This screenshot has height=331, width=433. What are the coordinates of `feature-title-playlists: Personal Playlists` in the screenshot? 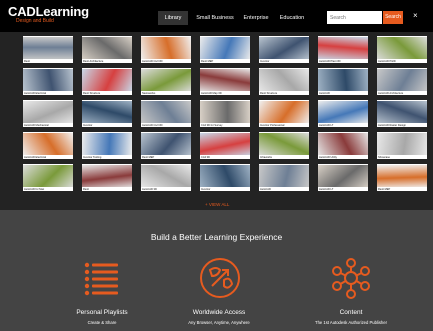 It's located at (102, 312).